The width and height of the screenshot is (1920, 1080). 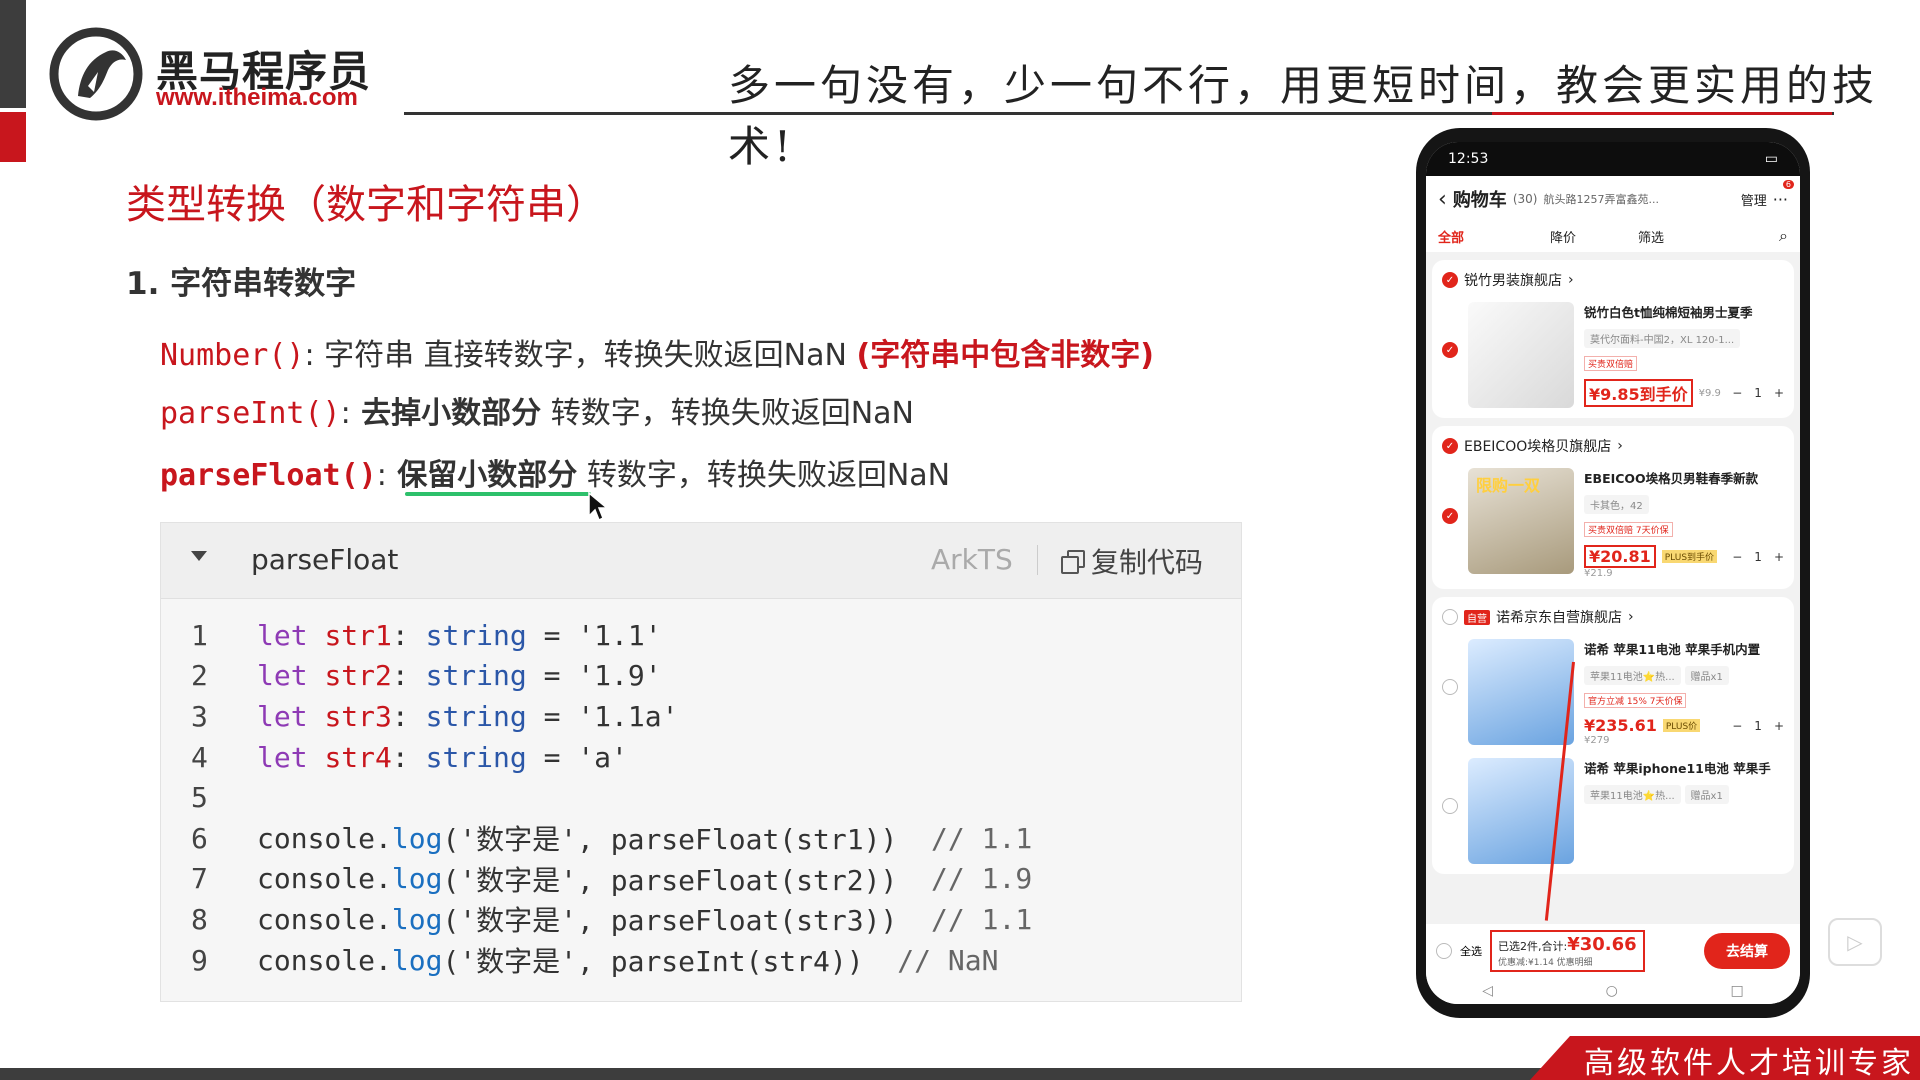 I want to click on recents-nav-icon: □, so click(x=1736, y=991).